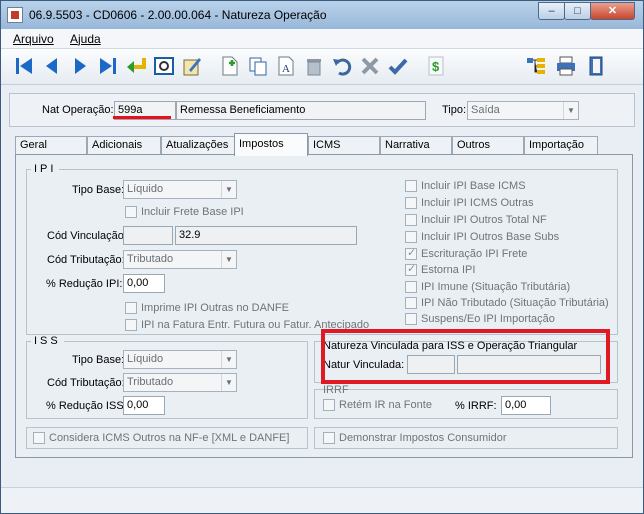 The image size is (644, 514). Describe the element at coordinates (144, 283) in the screenshot. I see `ipi-reducao-field: 0,00` at that location.